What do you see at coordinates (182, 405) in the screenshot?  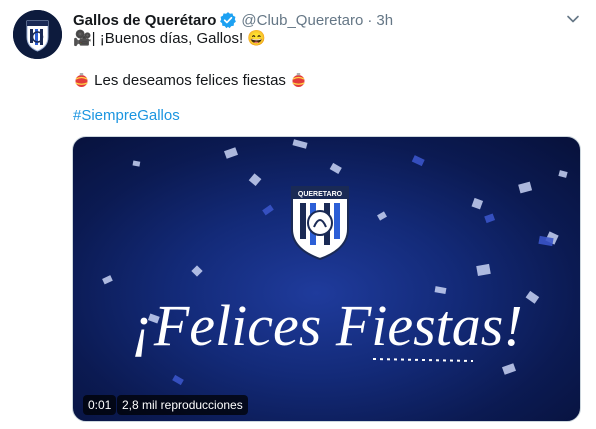 I see `video-views-badge: 2,8 mil reproducciones` at bounding box center [182, 405].